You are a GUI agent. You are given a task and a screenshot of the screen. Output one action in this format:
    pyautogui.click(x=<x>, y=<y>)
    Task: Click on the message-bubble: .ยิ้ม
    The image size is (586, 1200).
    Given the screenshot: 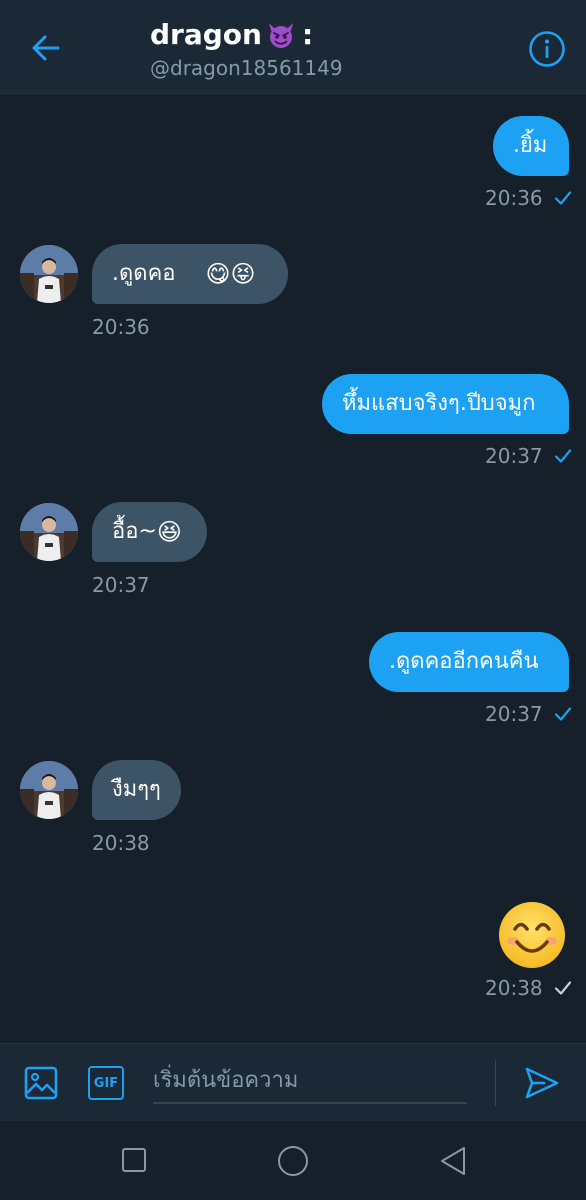 What is the action you would take?
    pyautogui.click(x=531, y=146)
    